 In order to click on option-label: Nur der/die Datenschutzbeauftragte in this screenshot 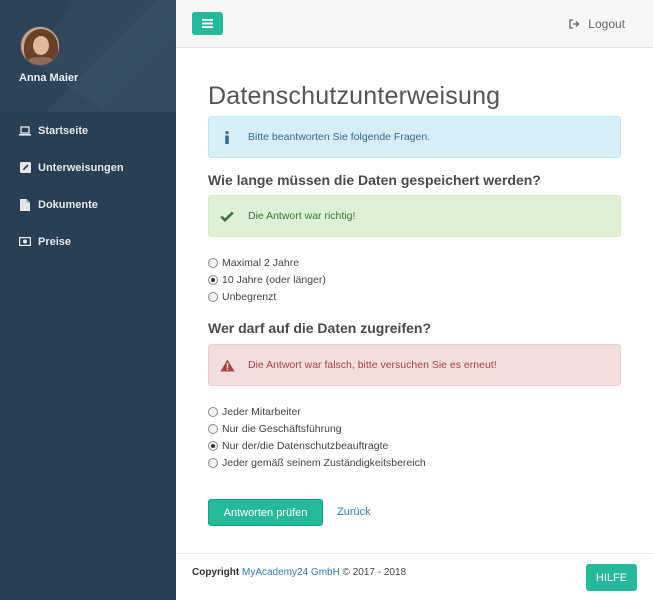, I will do `click(305, 445)`.